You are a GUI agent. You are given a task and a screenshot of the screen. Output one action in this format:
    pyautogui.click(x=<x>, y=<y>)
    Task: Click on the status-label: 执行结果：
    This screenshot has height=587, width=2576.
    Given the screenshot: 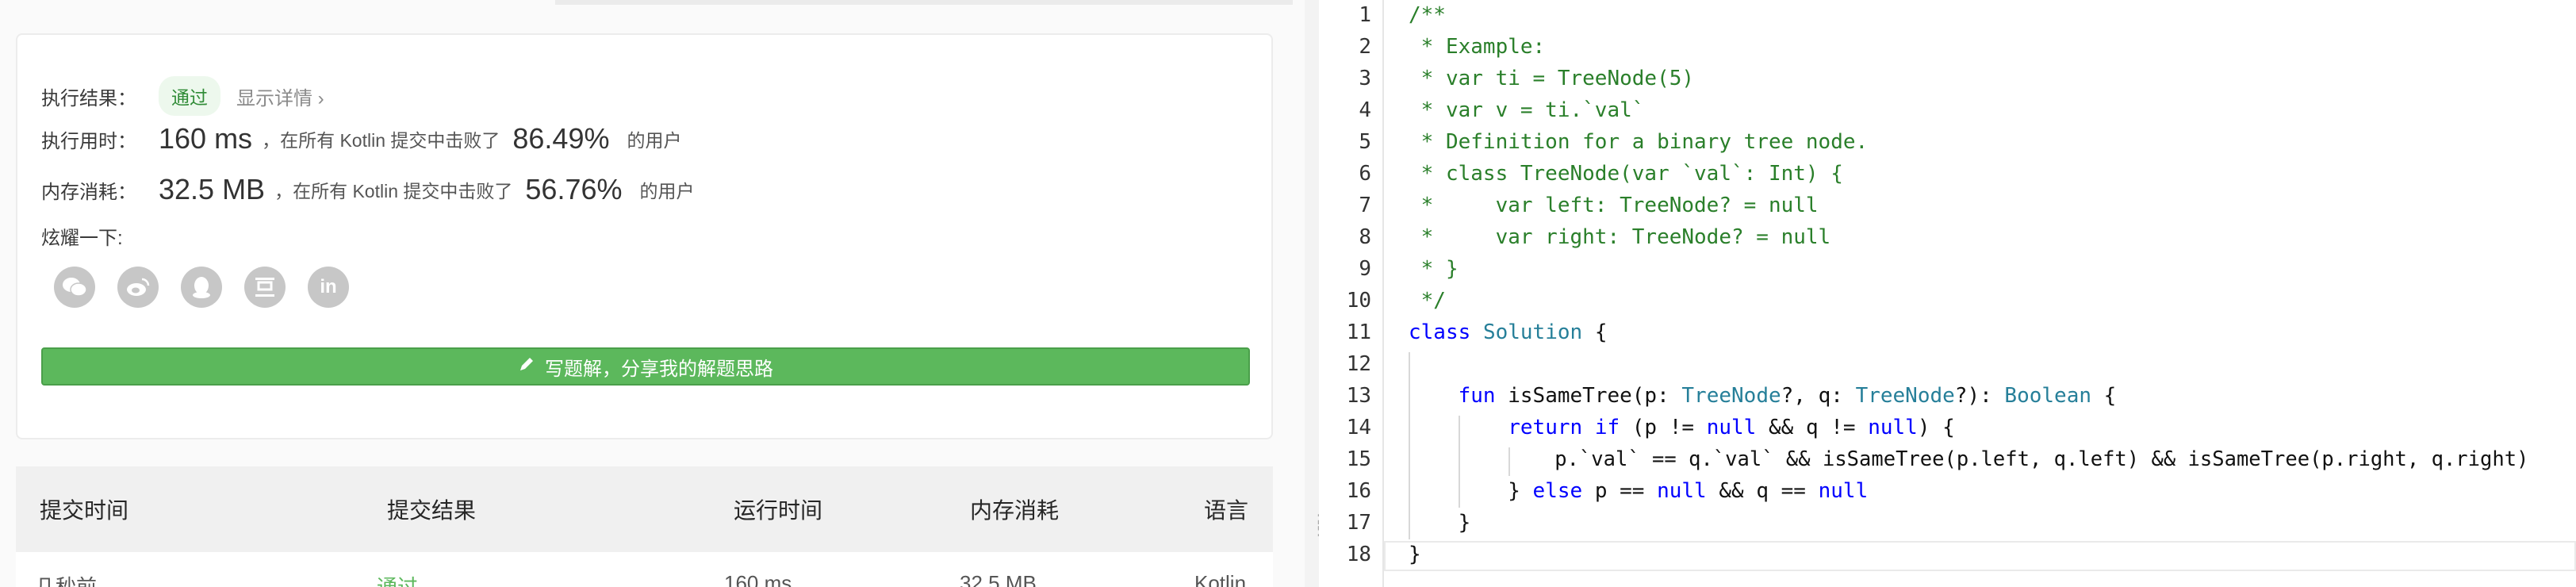 What is the action you would take?
    pyautogui.click(x=89, y=98)
    